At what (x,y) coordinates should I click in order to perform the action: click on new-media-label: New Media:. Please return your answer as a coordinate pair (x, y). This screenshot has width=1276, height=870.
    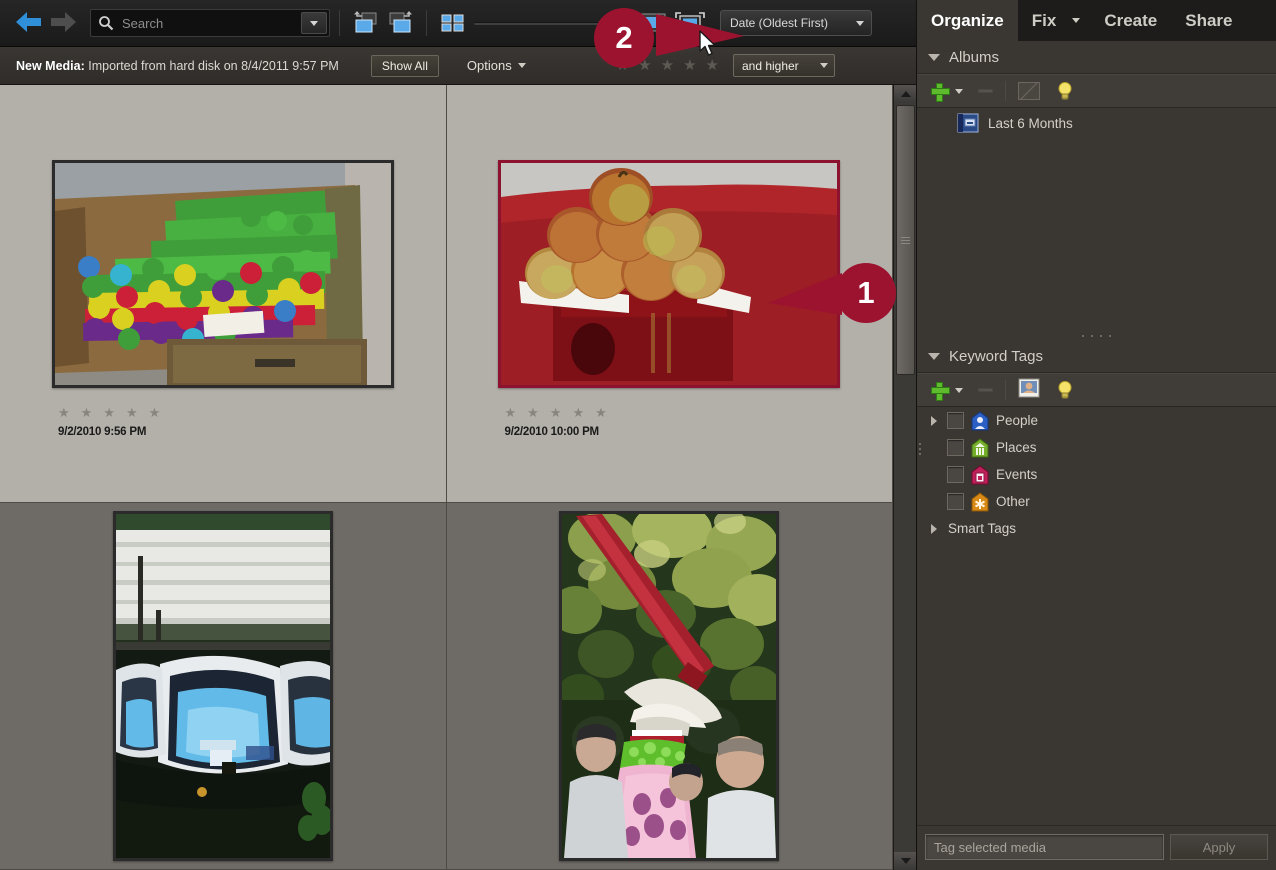
    Looking at the image, I should click on (50, 65).